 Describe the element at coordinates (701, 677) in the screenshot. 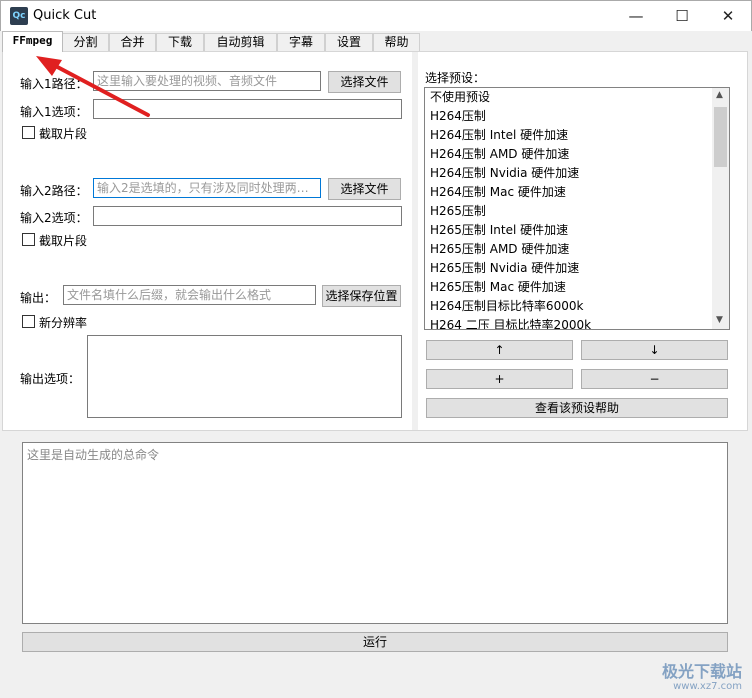

I see `watermark-logo: 极光下载站 www.xz7.com` at that location.